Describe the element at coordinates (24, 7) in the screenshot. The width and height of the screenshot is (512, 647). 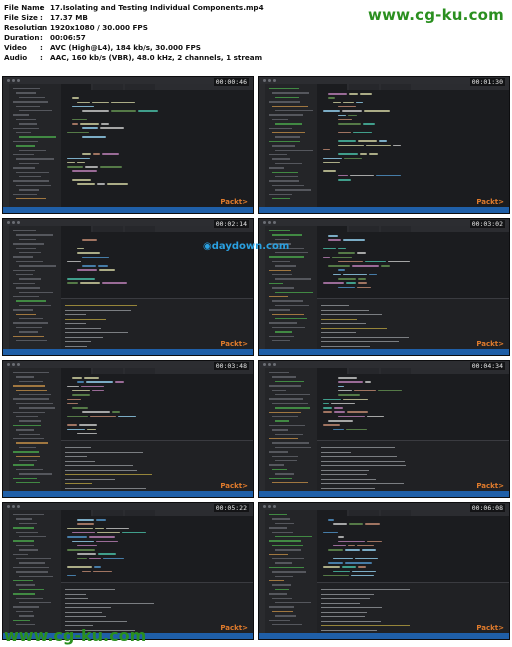
I see `file-name-key: File Name` at that location.